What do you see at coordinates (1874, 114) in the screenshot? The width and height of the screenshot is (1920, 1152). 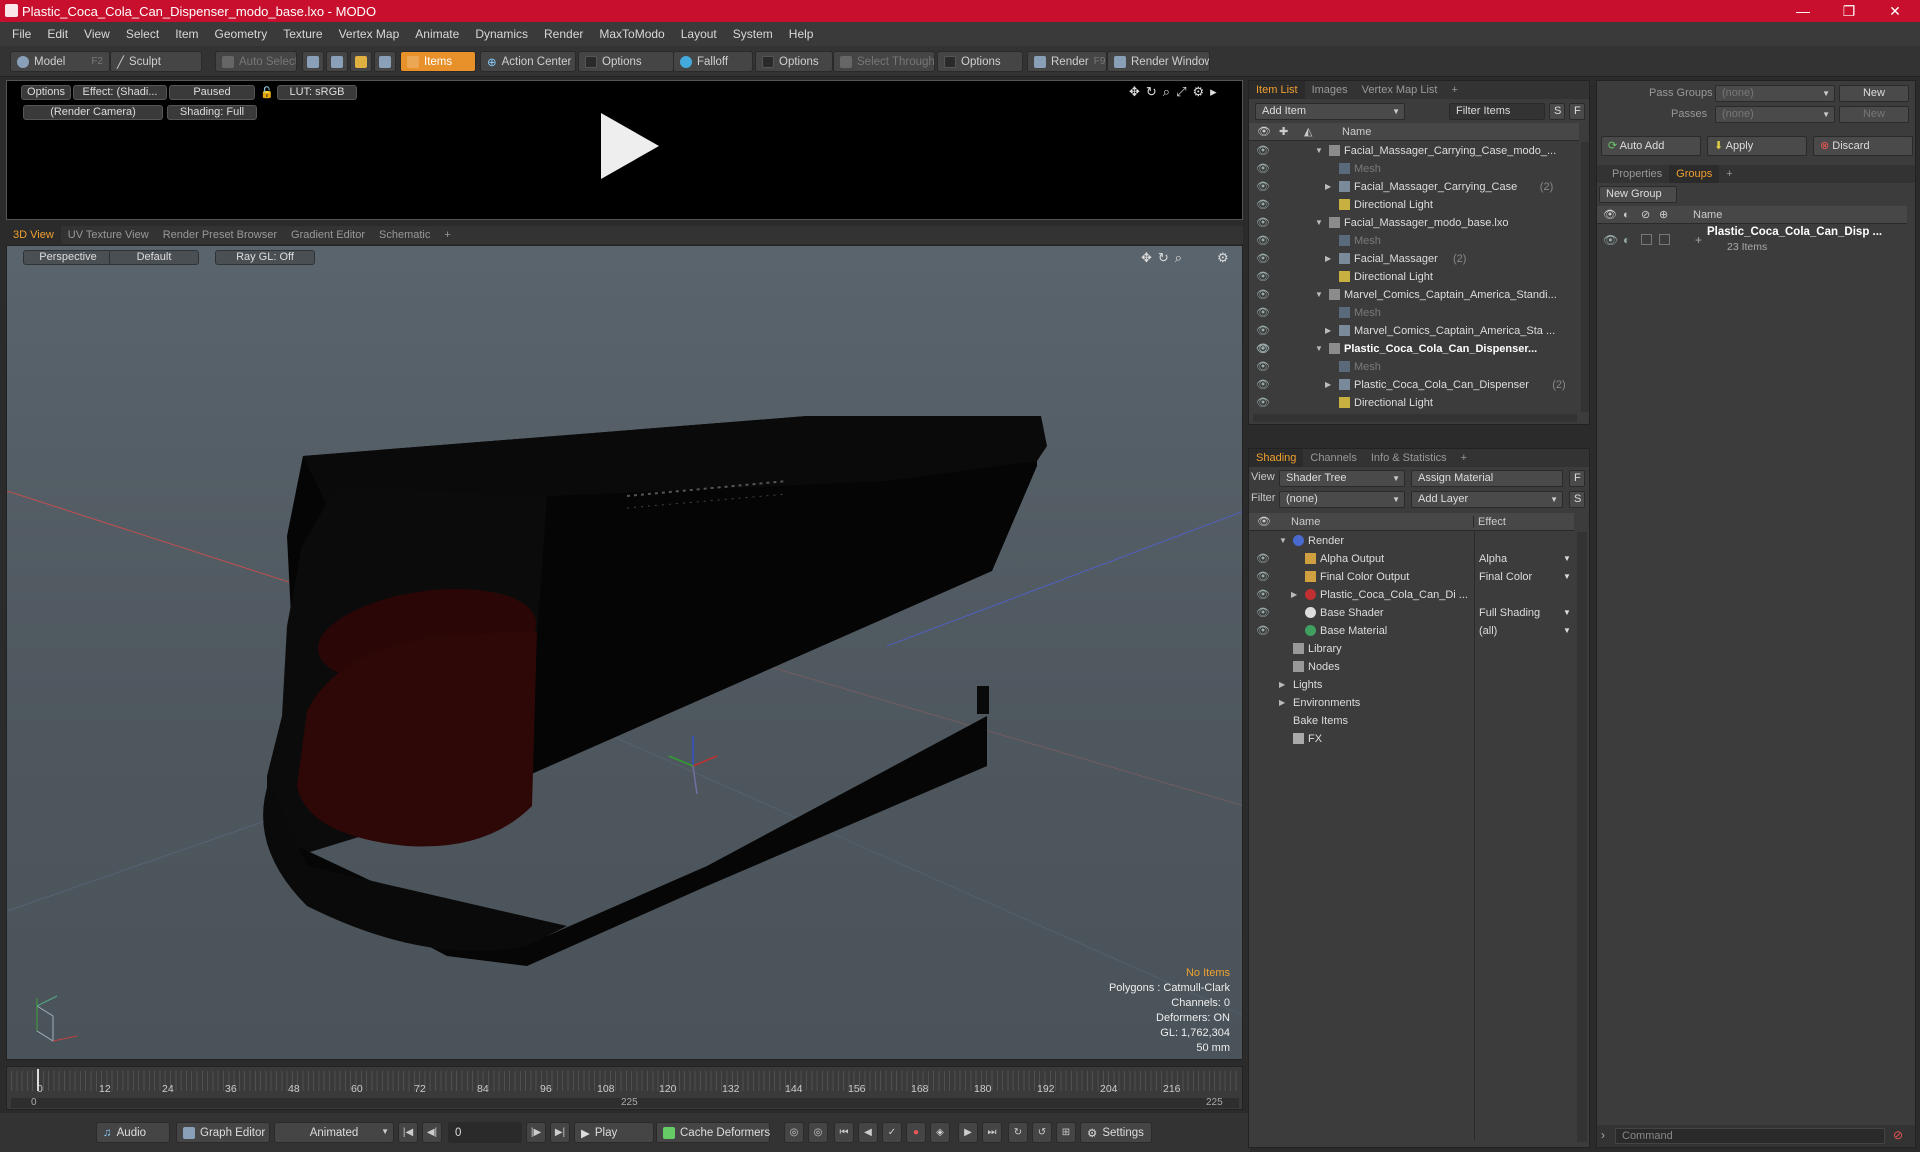 I see `new-pass-button: New` at bounding box center [1874, 114].